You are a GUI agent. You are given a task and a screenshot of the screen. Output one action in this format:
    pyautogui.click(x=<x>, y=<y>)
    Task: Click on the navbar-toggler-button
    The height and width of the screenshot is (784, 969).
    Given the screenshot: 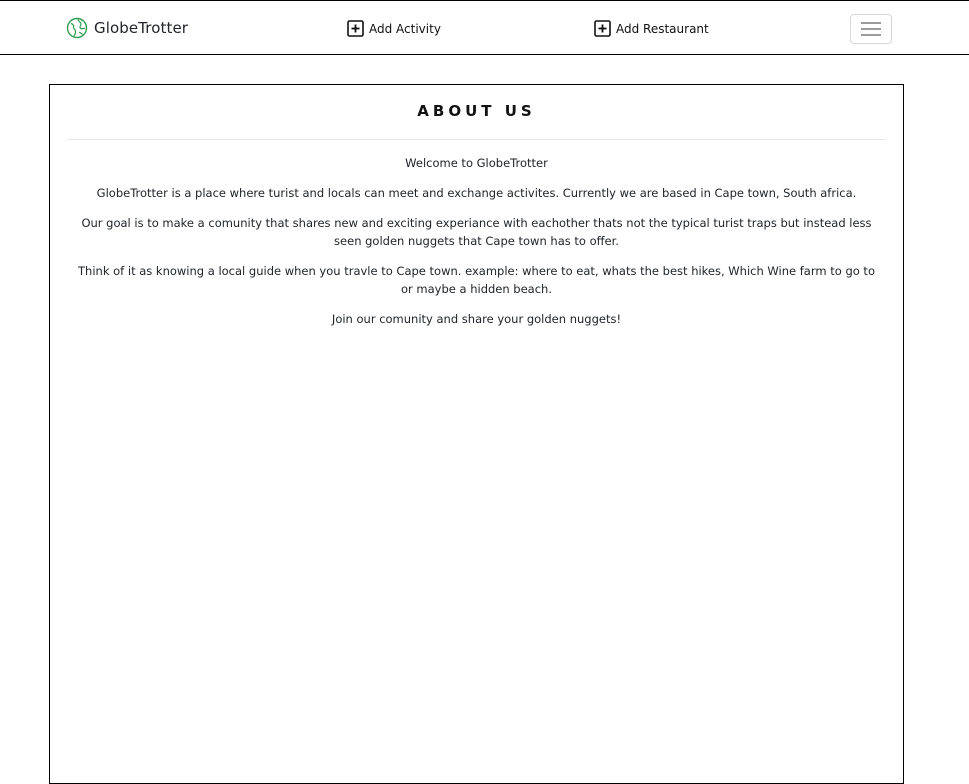 What is the action you would take?
    pyautogui.click(x=871, y=29)
    